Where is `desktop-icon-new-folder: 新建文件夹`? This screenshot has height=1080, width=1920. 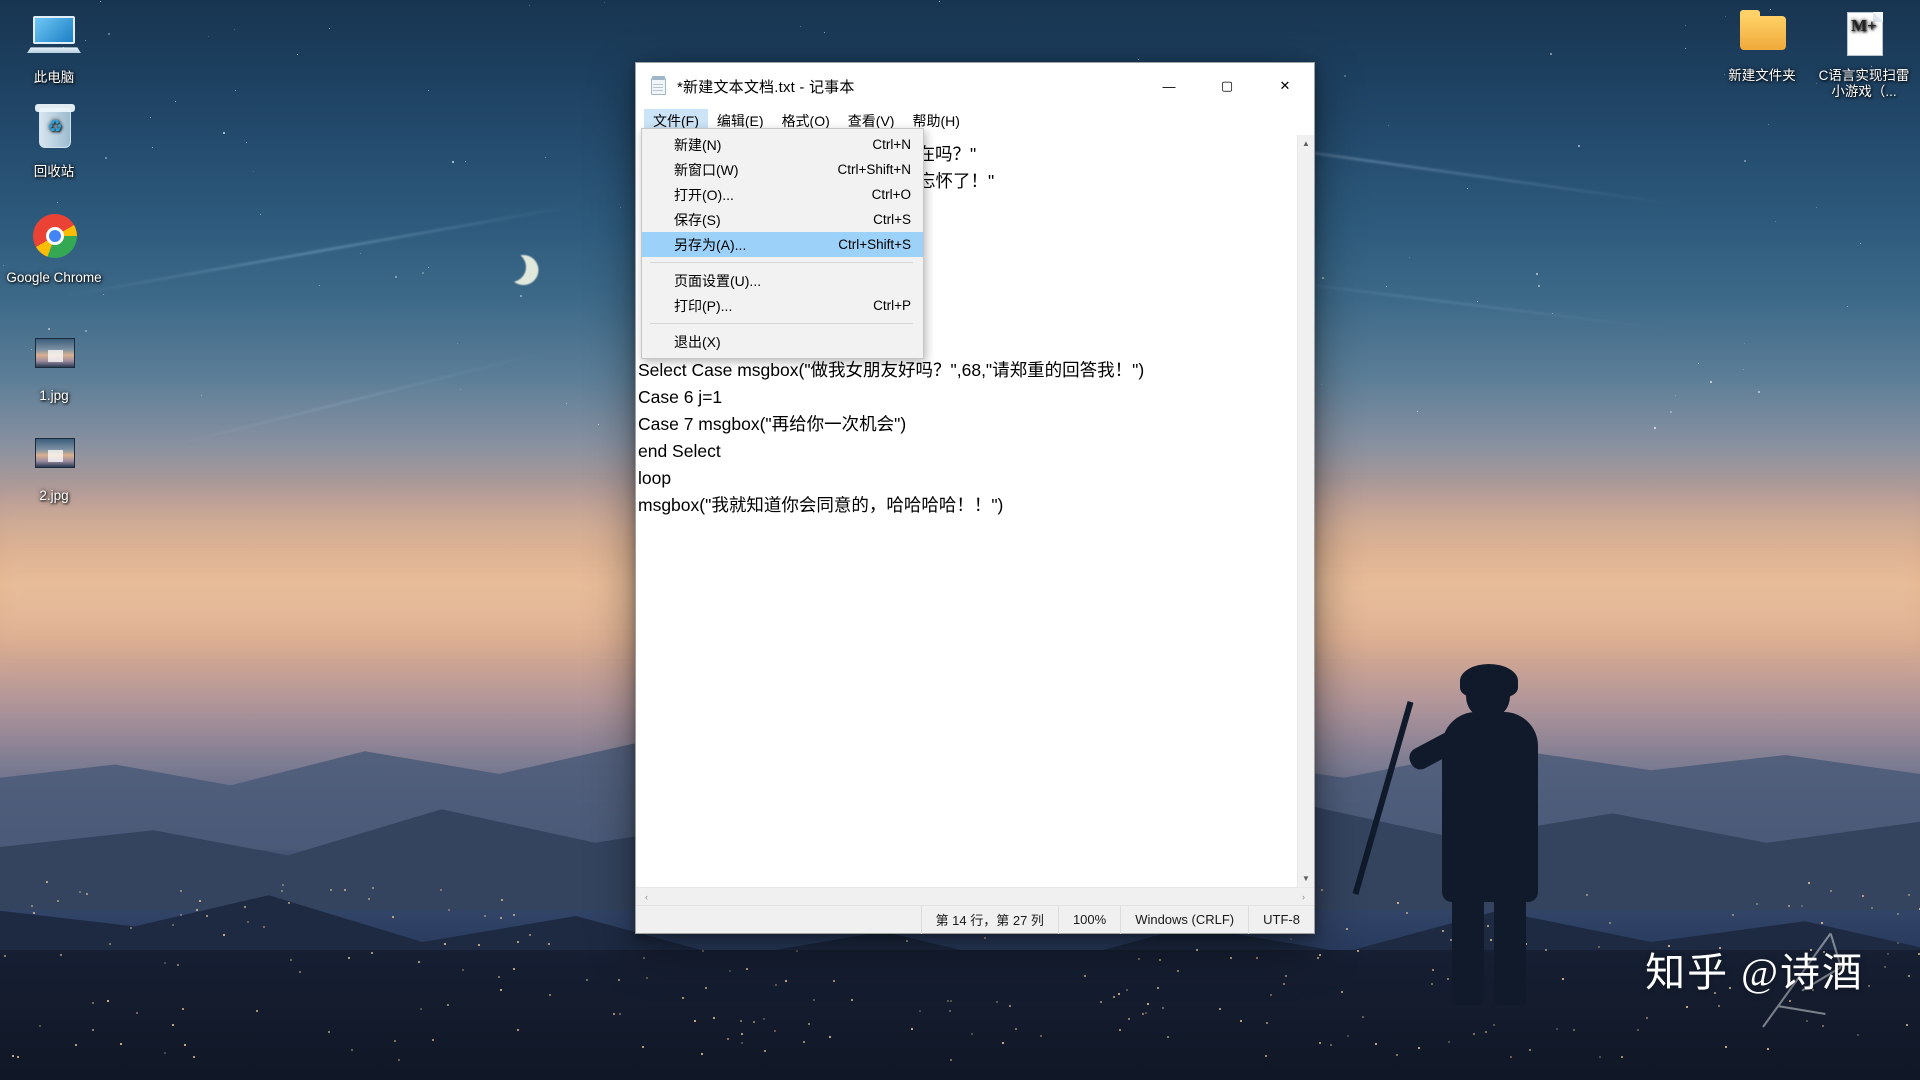
desktop-icon-new-folder: 新建文件夹 is located at coordinates (1762, 46).